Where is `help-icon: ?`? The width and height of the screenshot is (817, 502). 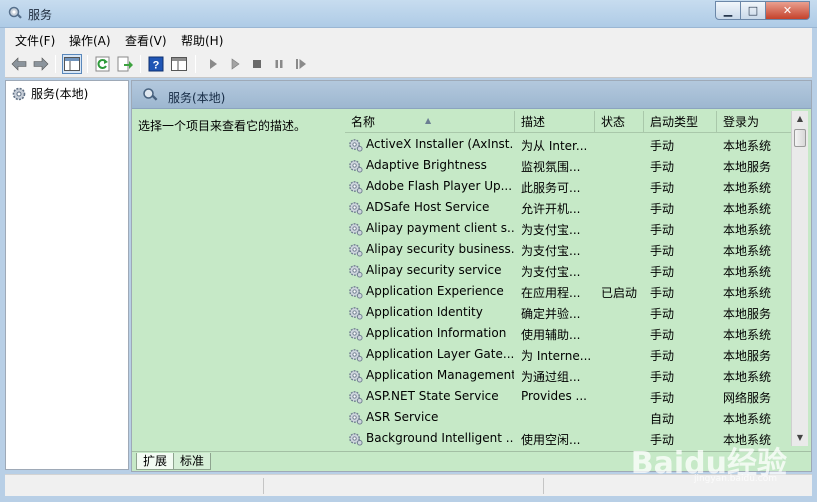 help-icon: ? is located at coordinates (156, 64).